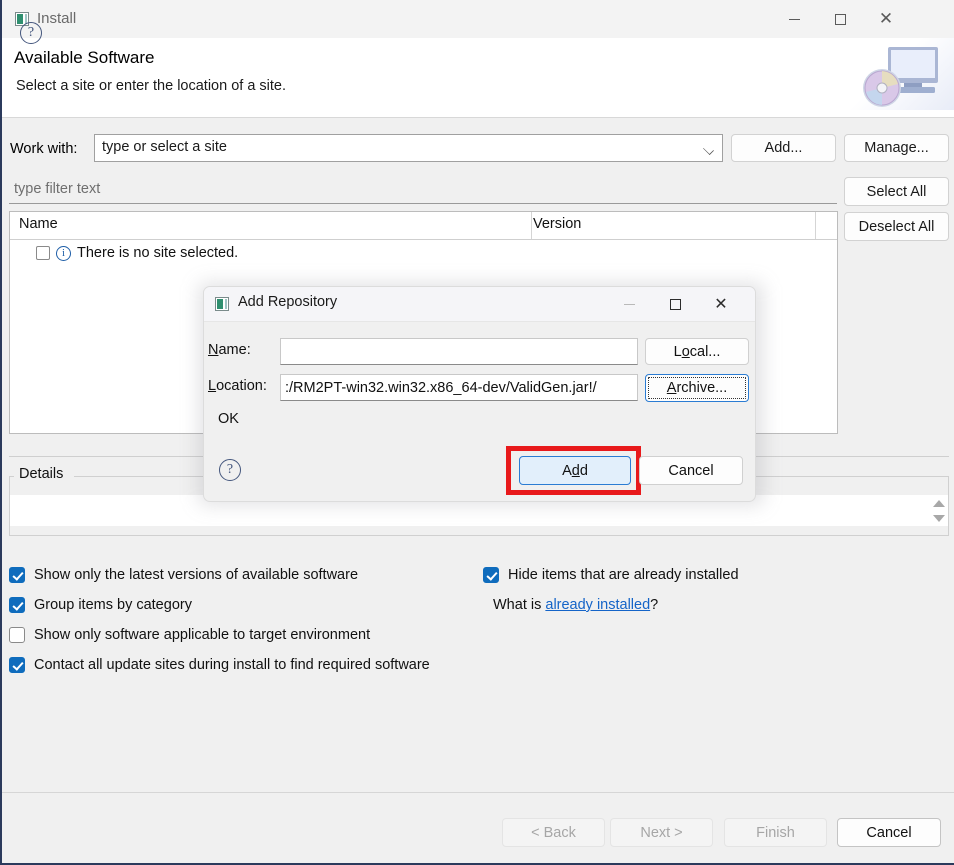 The image size is (954, 865). What do you see at coordinates (939, 511) in the screenshot?
I see `spinner-arrows-icon` at bounding box center [939, 511].